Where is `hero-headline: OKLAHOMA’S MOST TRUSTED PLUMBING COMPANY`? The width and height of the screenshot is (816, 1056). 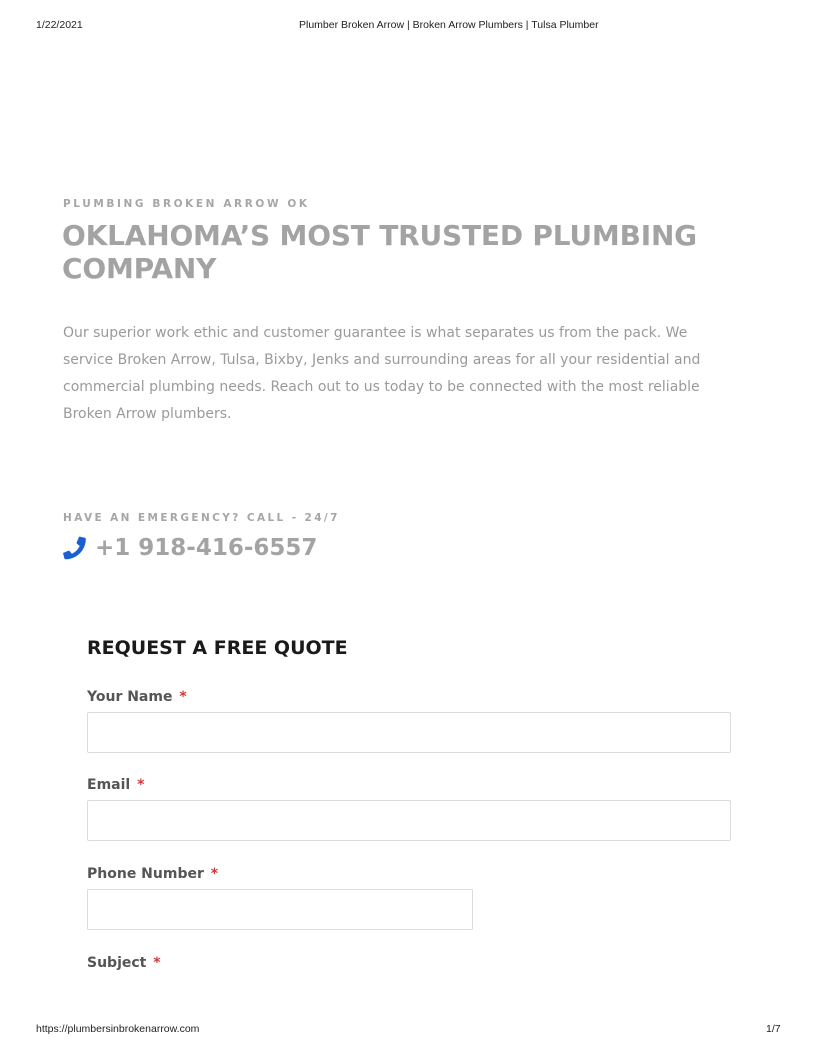
hero-headline: OKLAHOMA’S MOST TRUSTED PLUMBING COMPANY is located at coordinates (379, 252).